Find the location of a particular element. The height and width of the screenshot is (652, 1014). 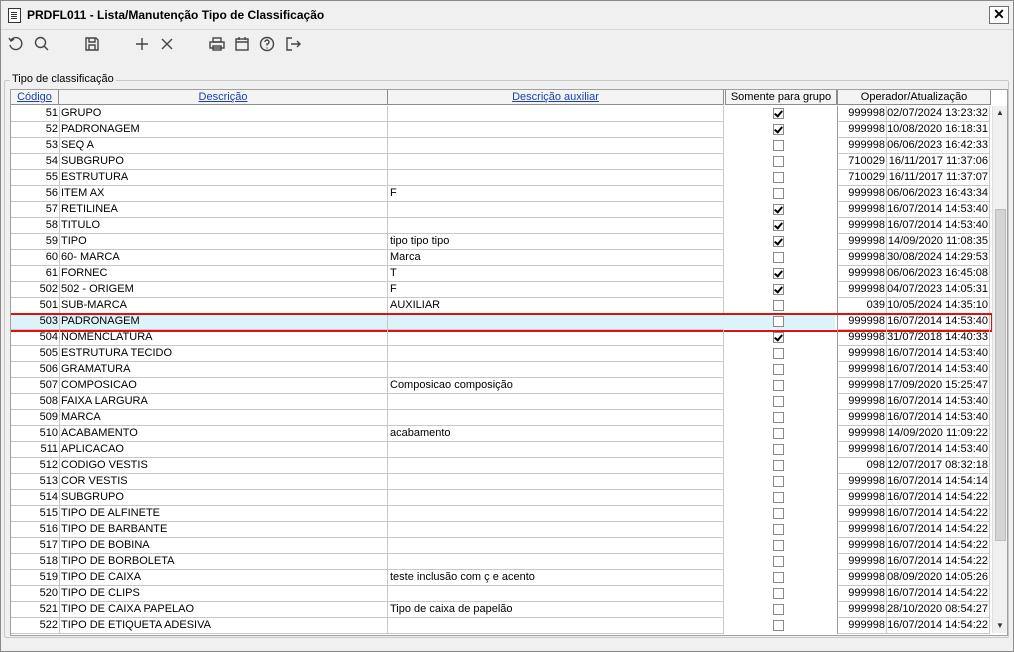

descricao-auxiliar-cell: Tipo de caixa de papelão is located at coordinates (556, 610).